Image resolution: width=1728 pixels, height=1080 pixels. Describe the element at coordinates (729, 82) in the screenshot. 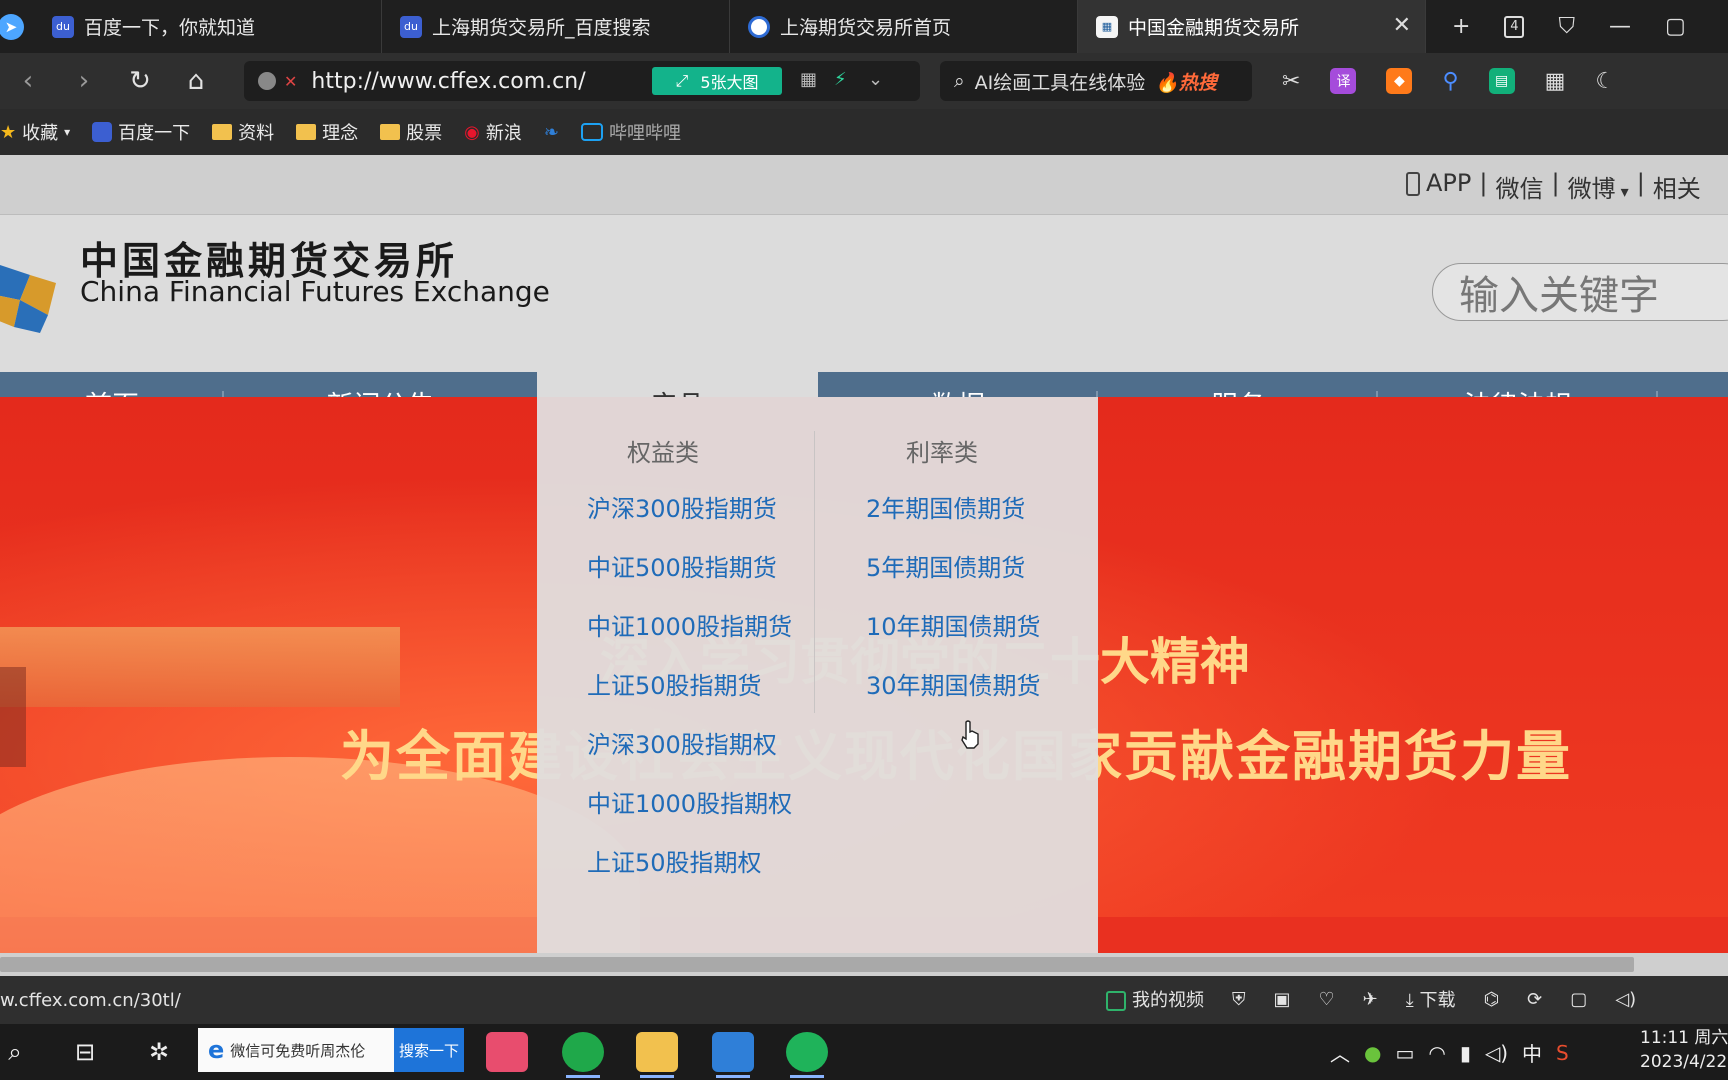

I see `image-view-label: 5张大图` at that location.